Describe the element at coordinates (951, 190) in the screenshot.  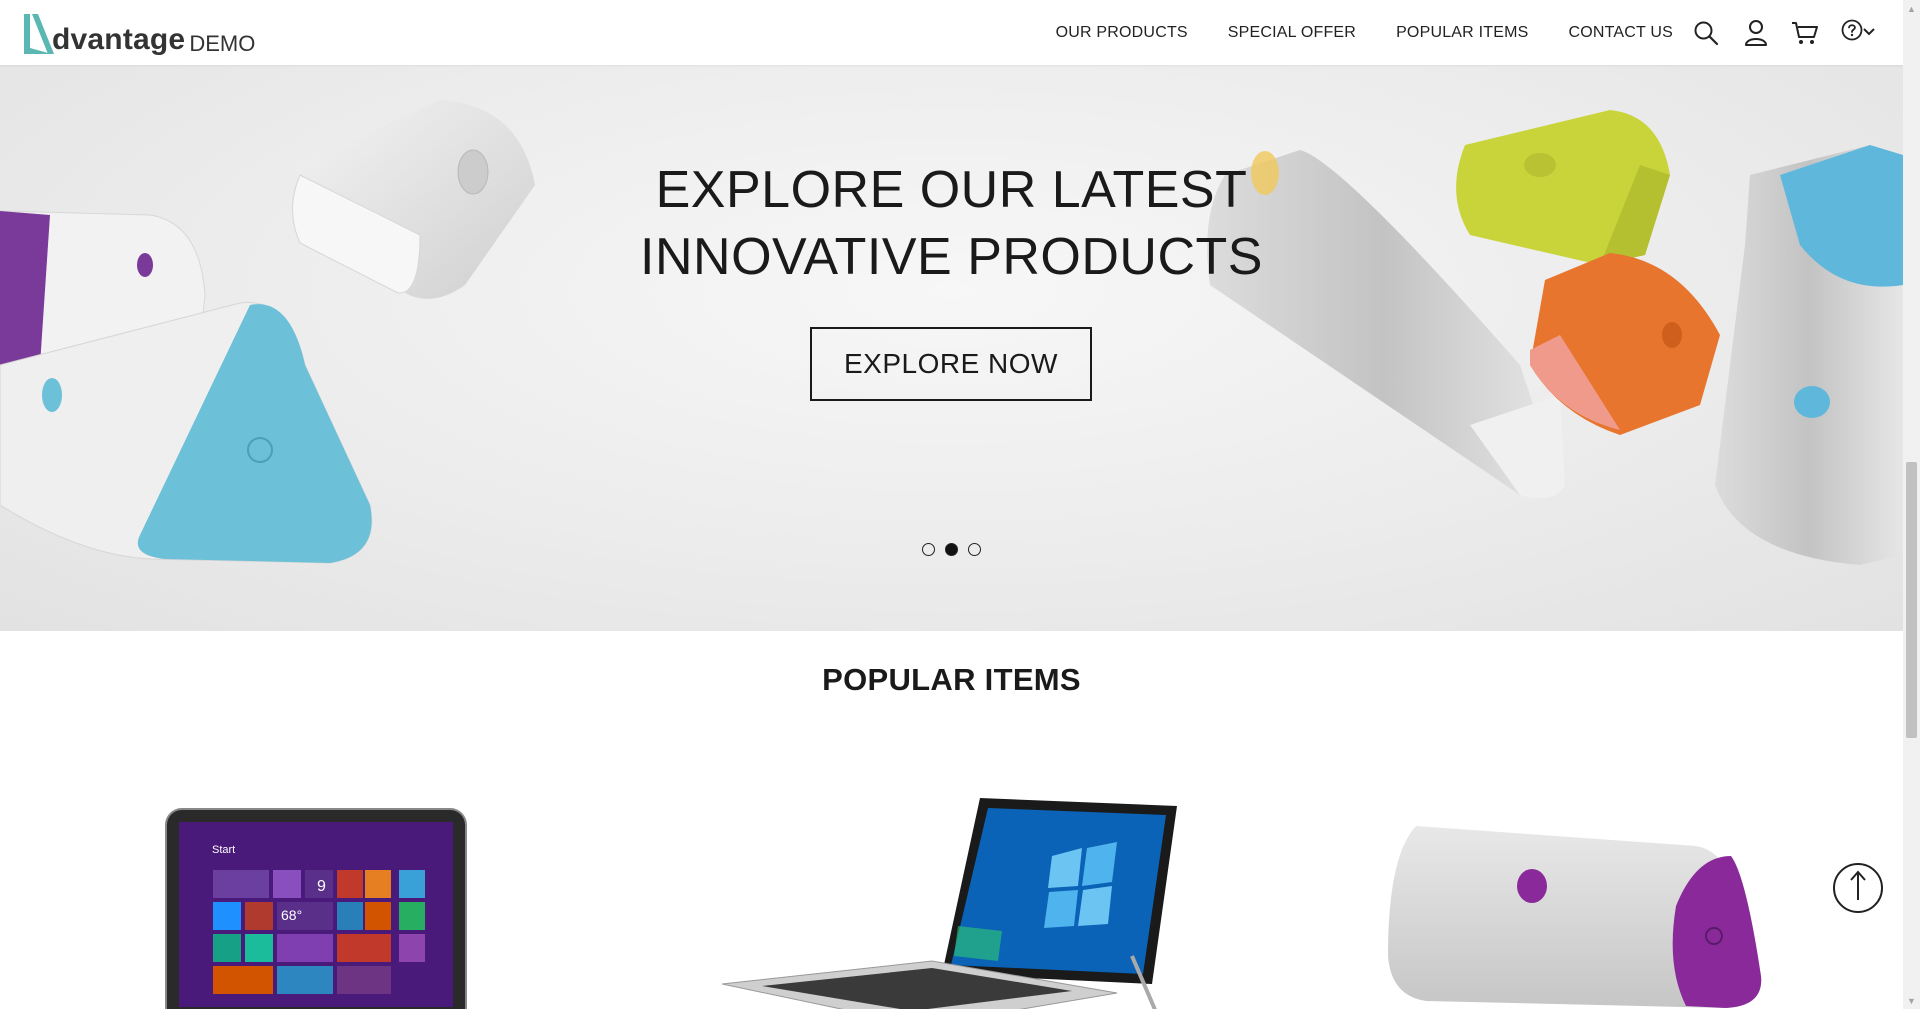
I see `hero-title-line-1: EXPLORE OUR LATEST` at that location.